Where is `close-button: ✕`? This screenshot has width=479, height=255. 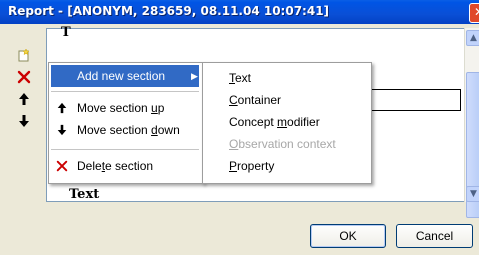 close-button: ✕ is located at coordinates (474, 13).